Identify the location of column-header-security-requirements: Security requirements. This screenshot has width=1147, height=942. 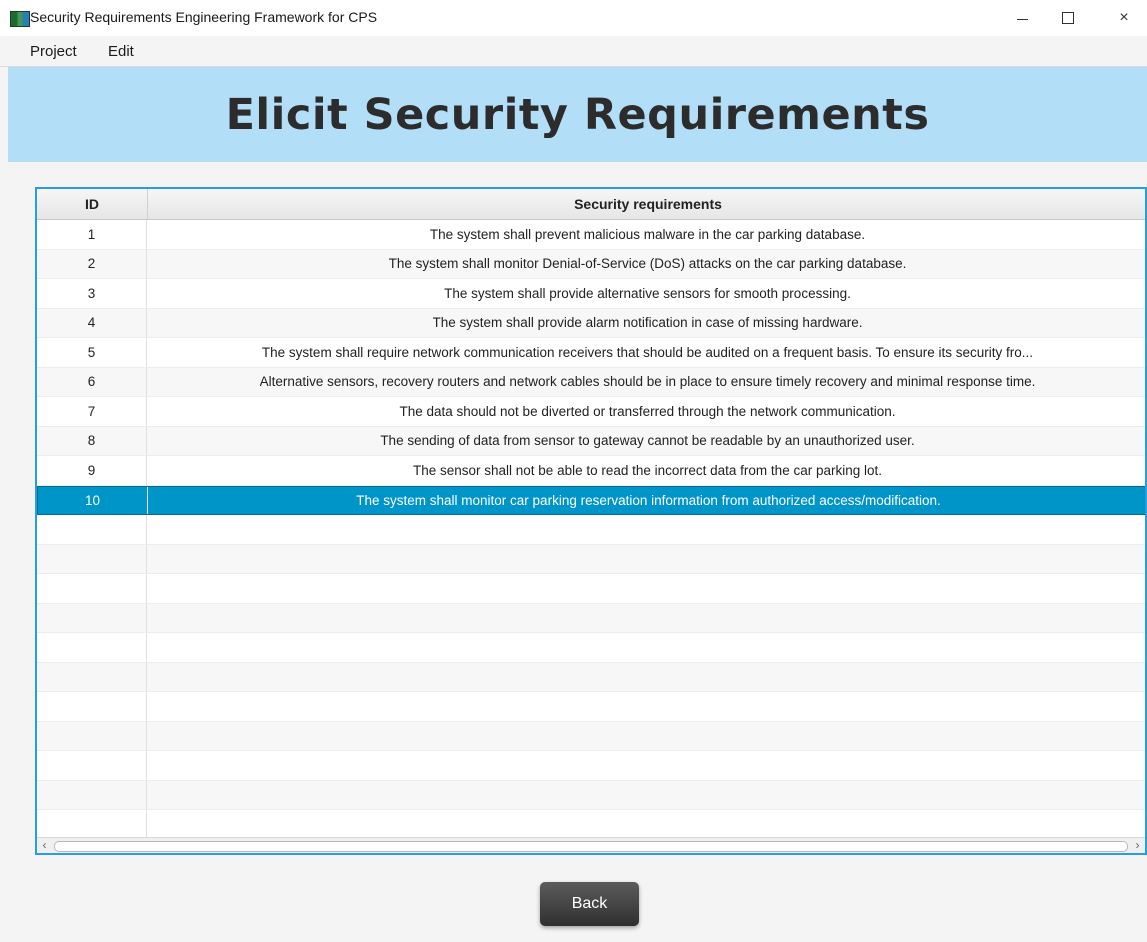
(646, 204).